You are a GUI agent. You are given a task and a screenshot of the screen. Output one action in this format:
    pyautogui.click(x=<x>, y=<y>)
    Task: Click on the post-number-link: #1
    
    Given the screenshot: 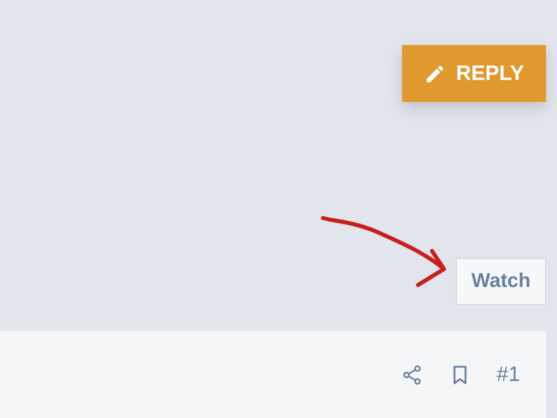 What is the action you would take?
    pyautogui.click(x=508, y=374)
    